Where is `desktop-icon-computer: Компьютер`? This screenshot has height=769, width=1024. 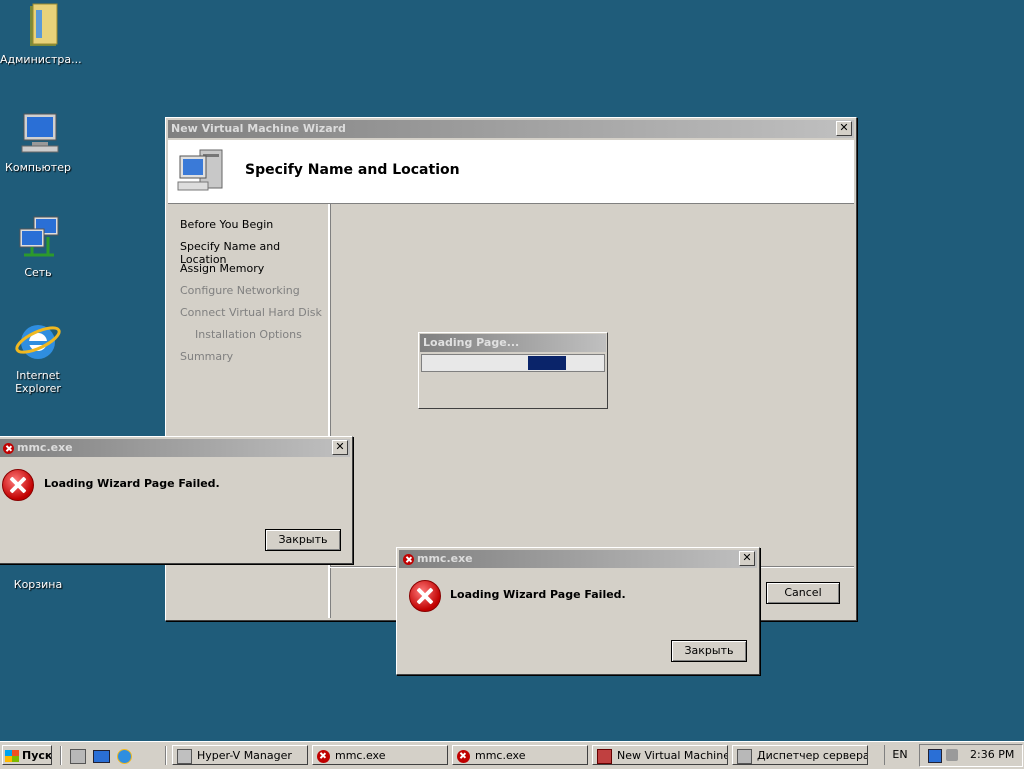
desktop-icon-computer: Компьютер is located at coordinates (38, 142).